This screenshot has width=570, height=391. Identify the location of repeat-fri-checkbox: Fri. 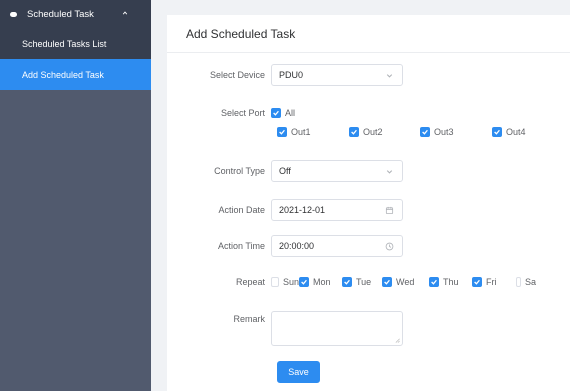
(494, 282).